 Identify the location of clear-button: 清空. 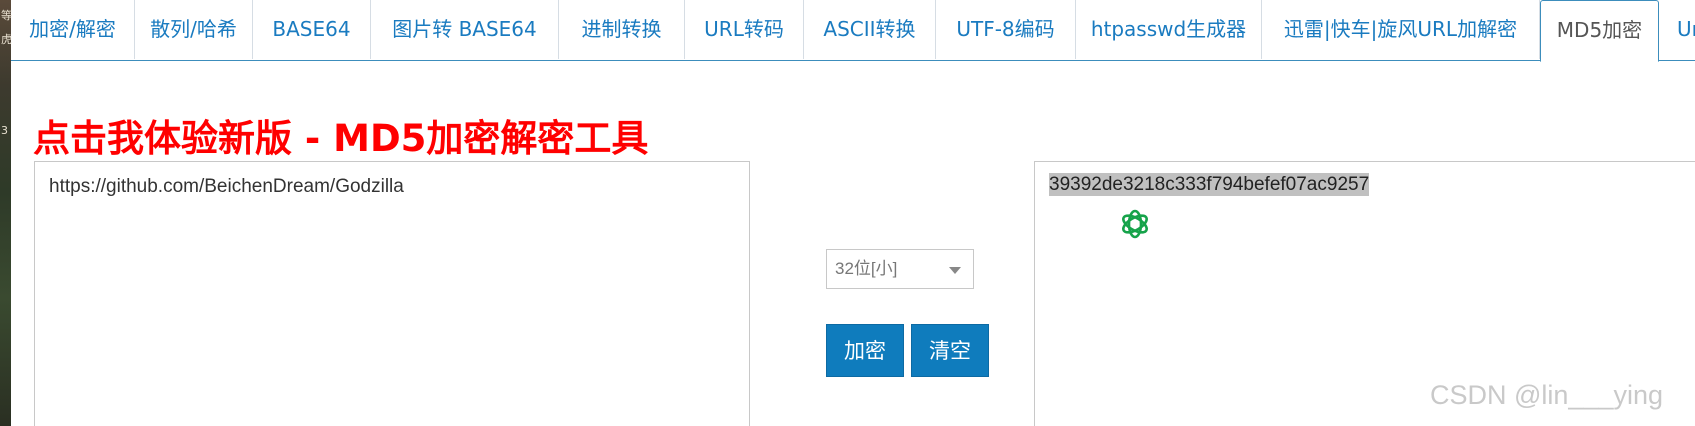
(950, 350).